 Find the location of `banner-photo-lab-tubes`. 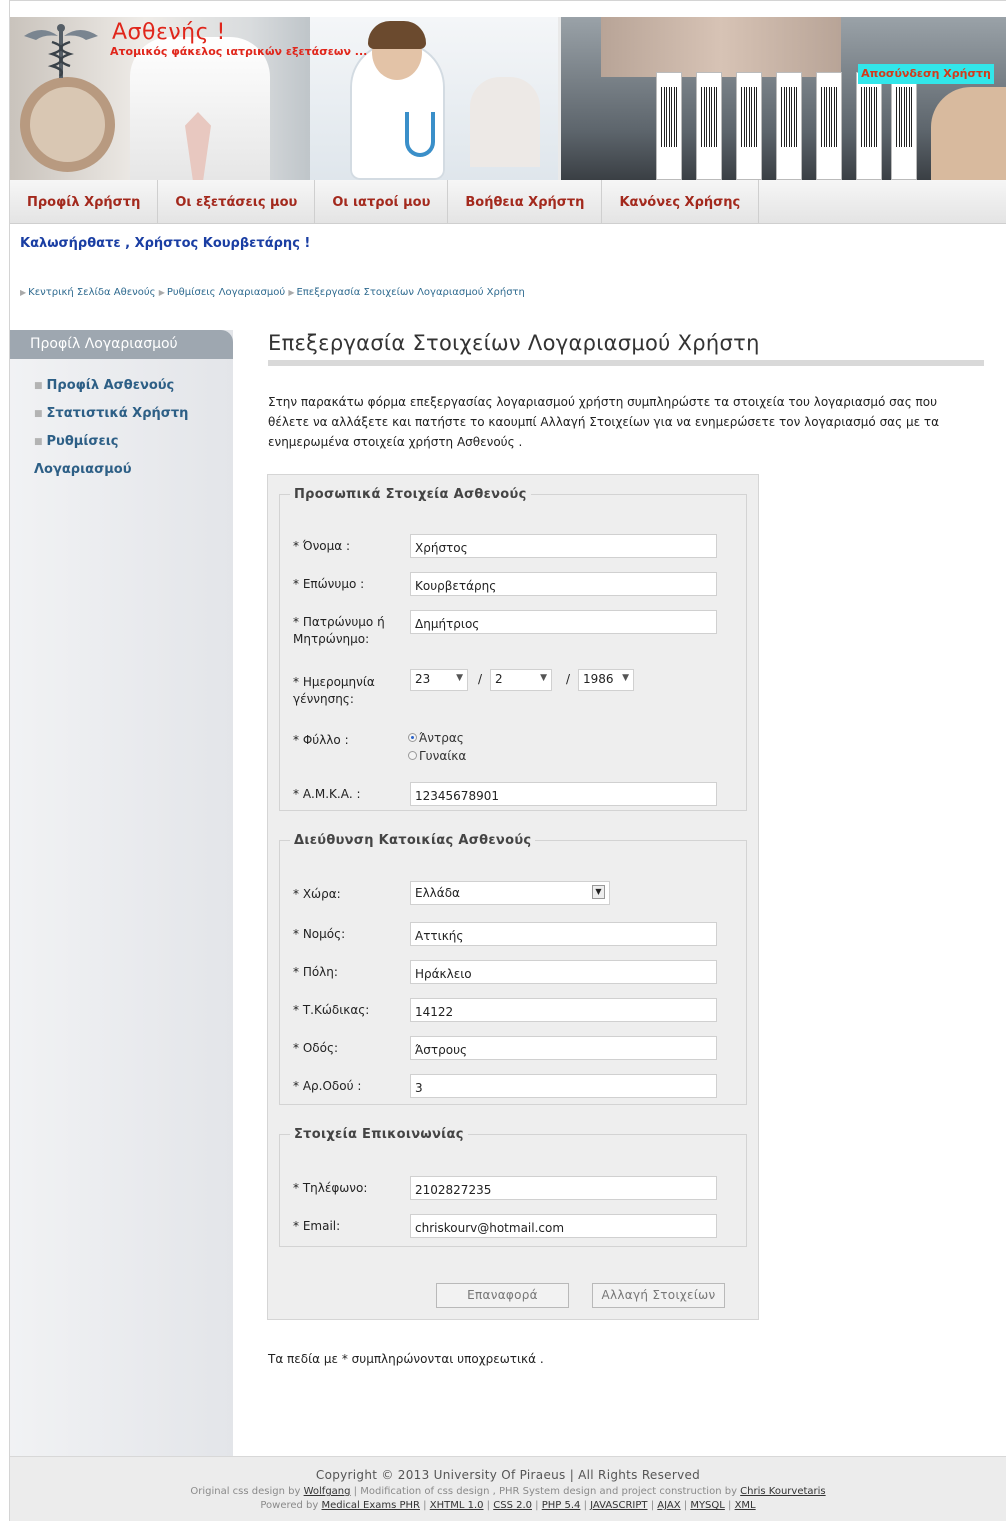

banner-photo-lab-tubes is located at coordinates (783, 98).